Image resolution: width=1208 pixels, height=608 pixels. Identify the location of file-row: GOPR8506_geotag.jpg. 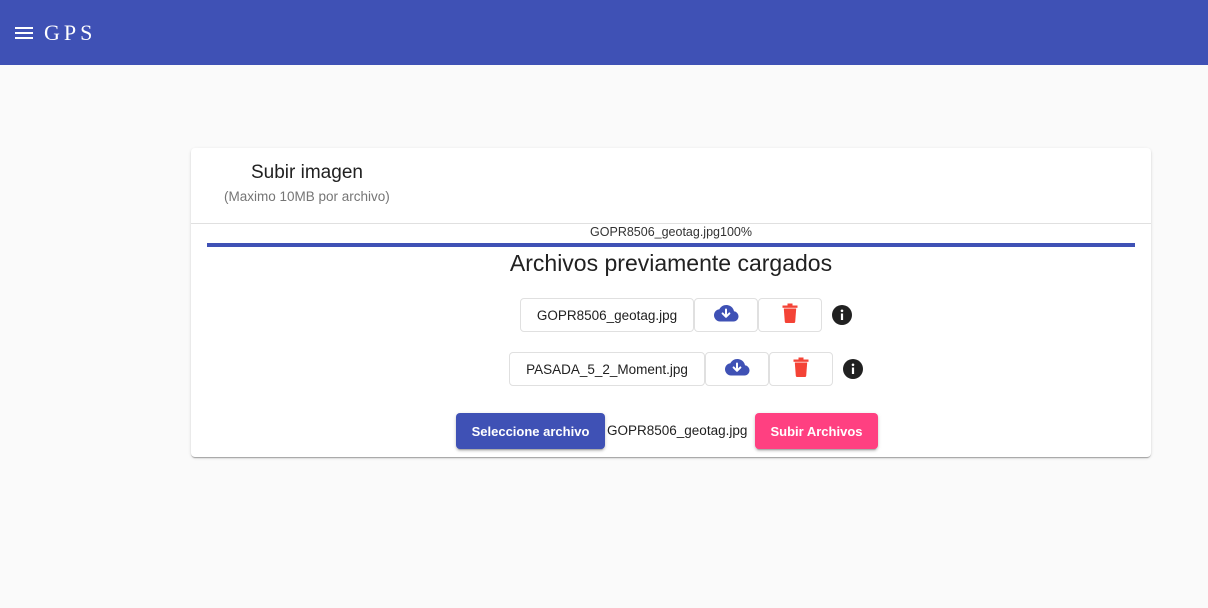
(686, 315).